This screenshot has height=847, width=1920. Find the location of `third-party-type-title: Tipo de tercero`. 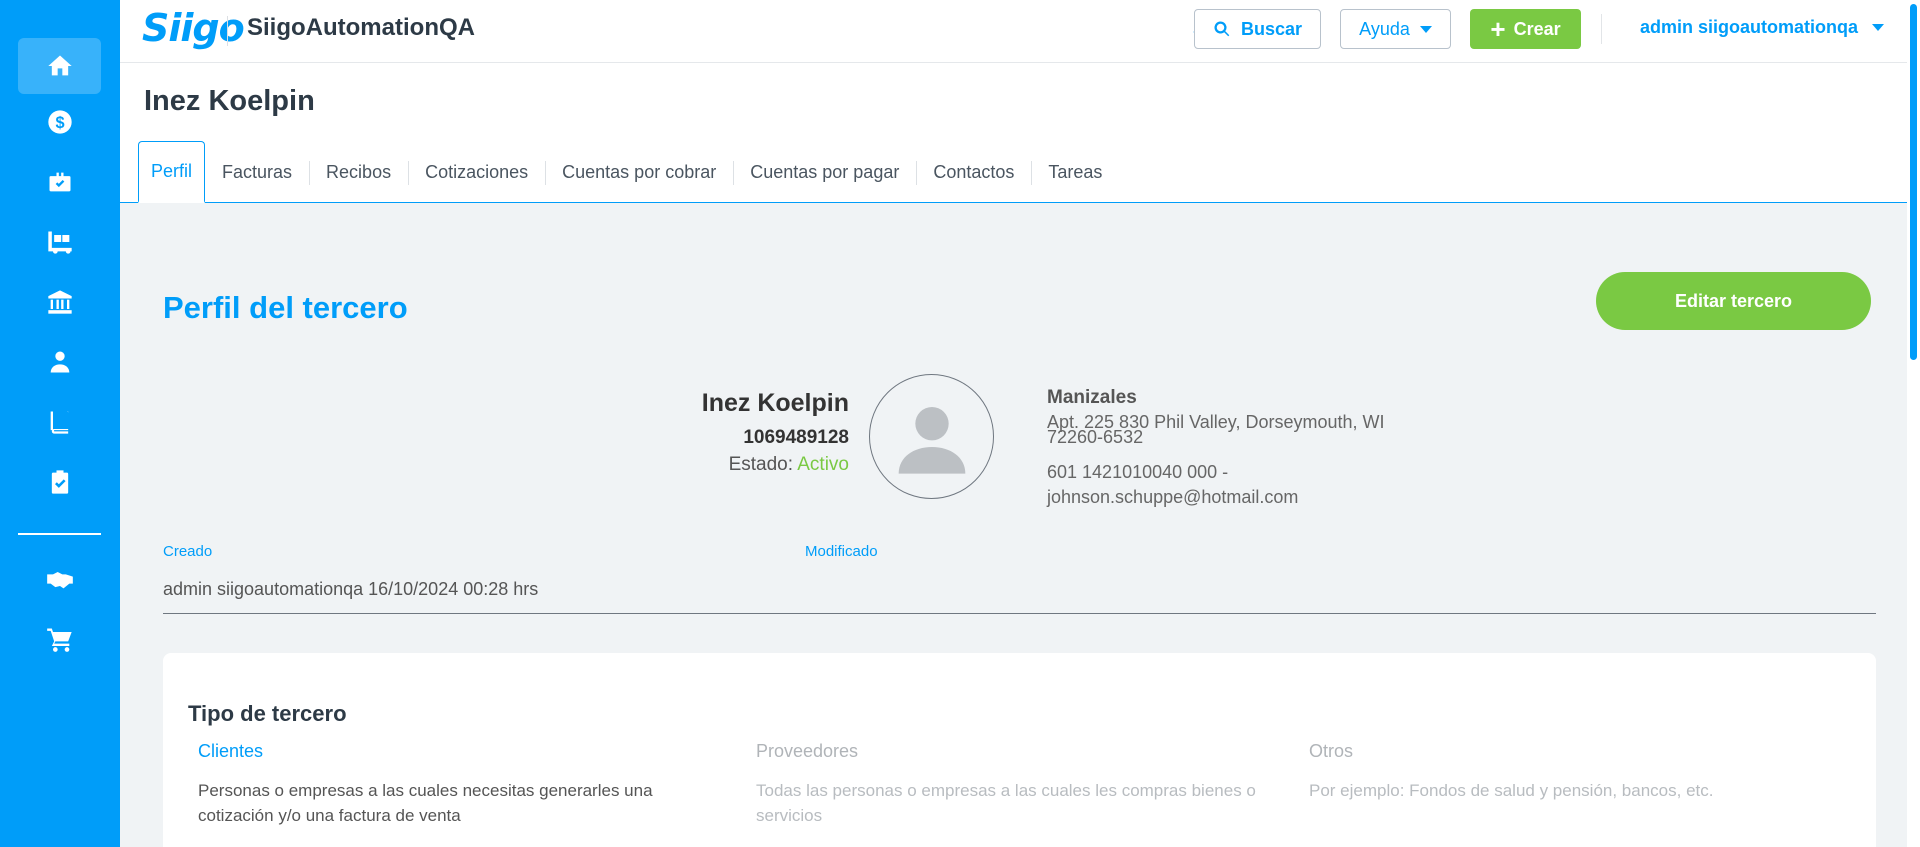

third-party-type-title: Tipo de tercero is located at coordinates (267, 713).